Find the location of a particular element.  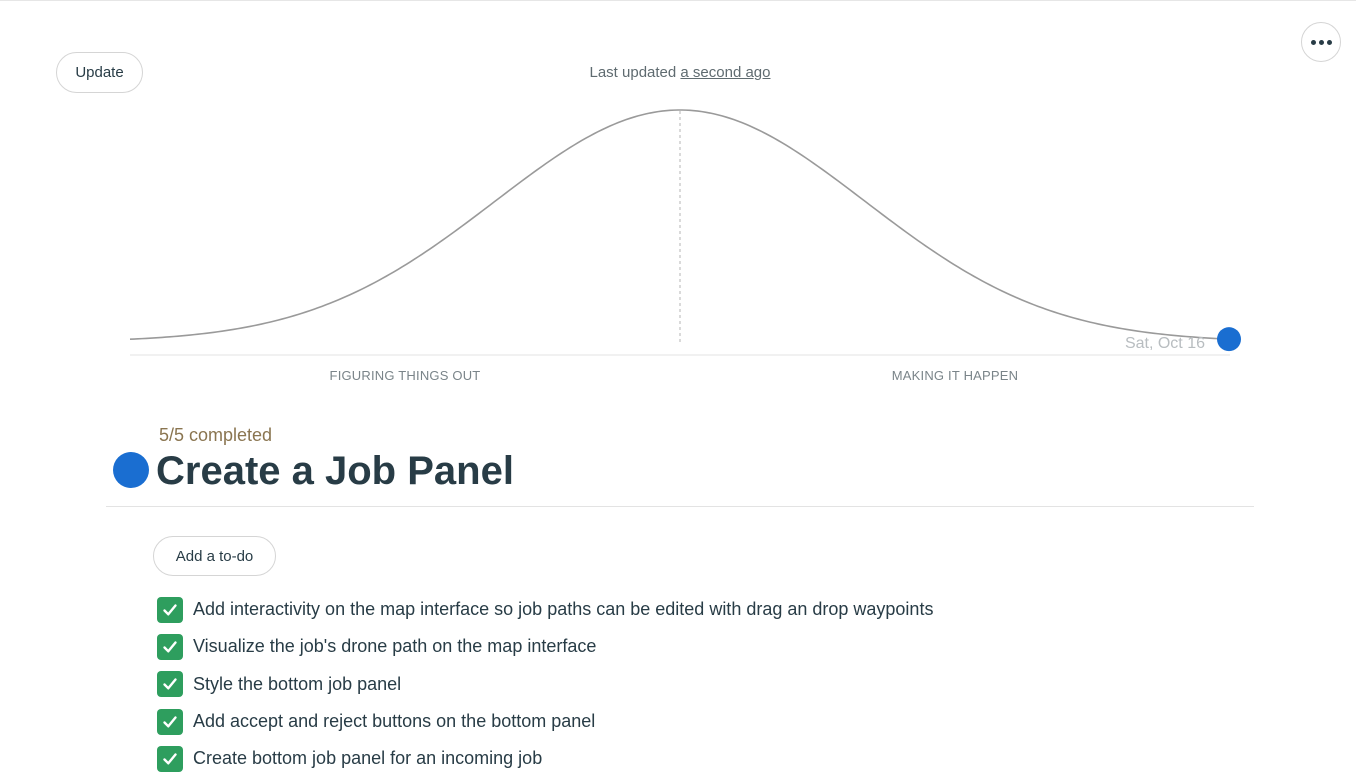

scope-color-dot is located at coordinates (131, 470).